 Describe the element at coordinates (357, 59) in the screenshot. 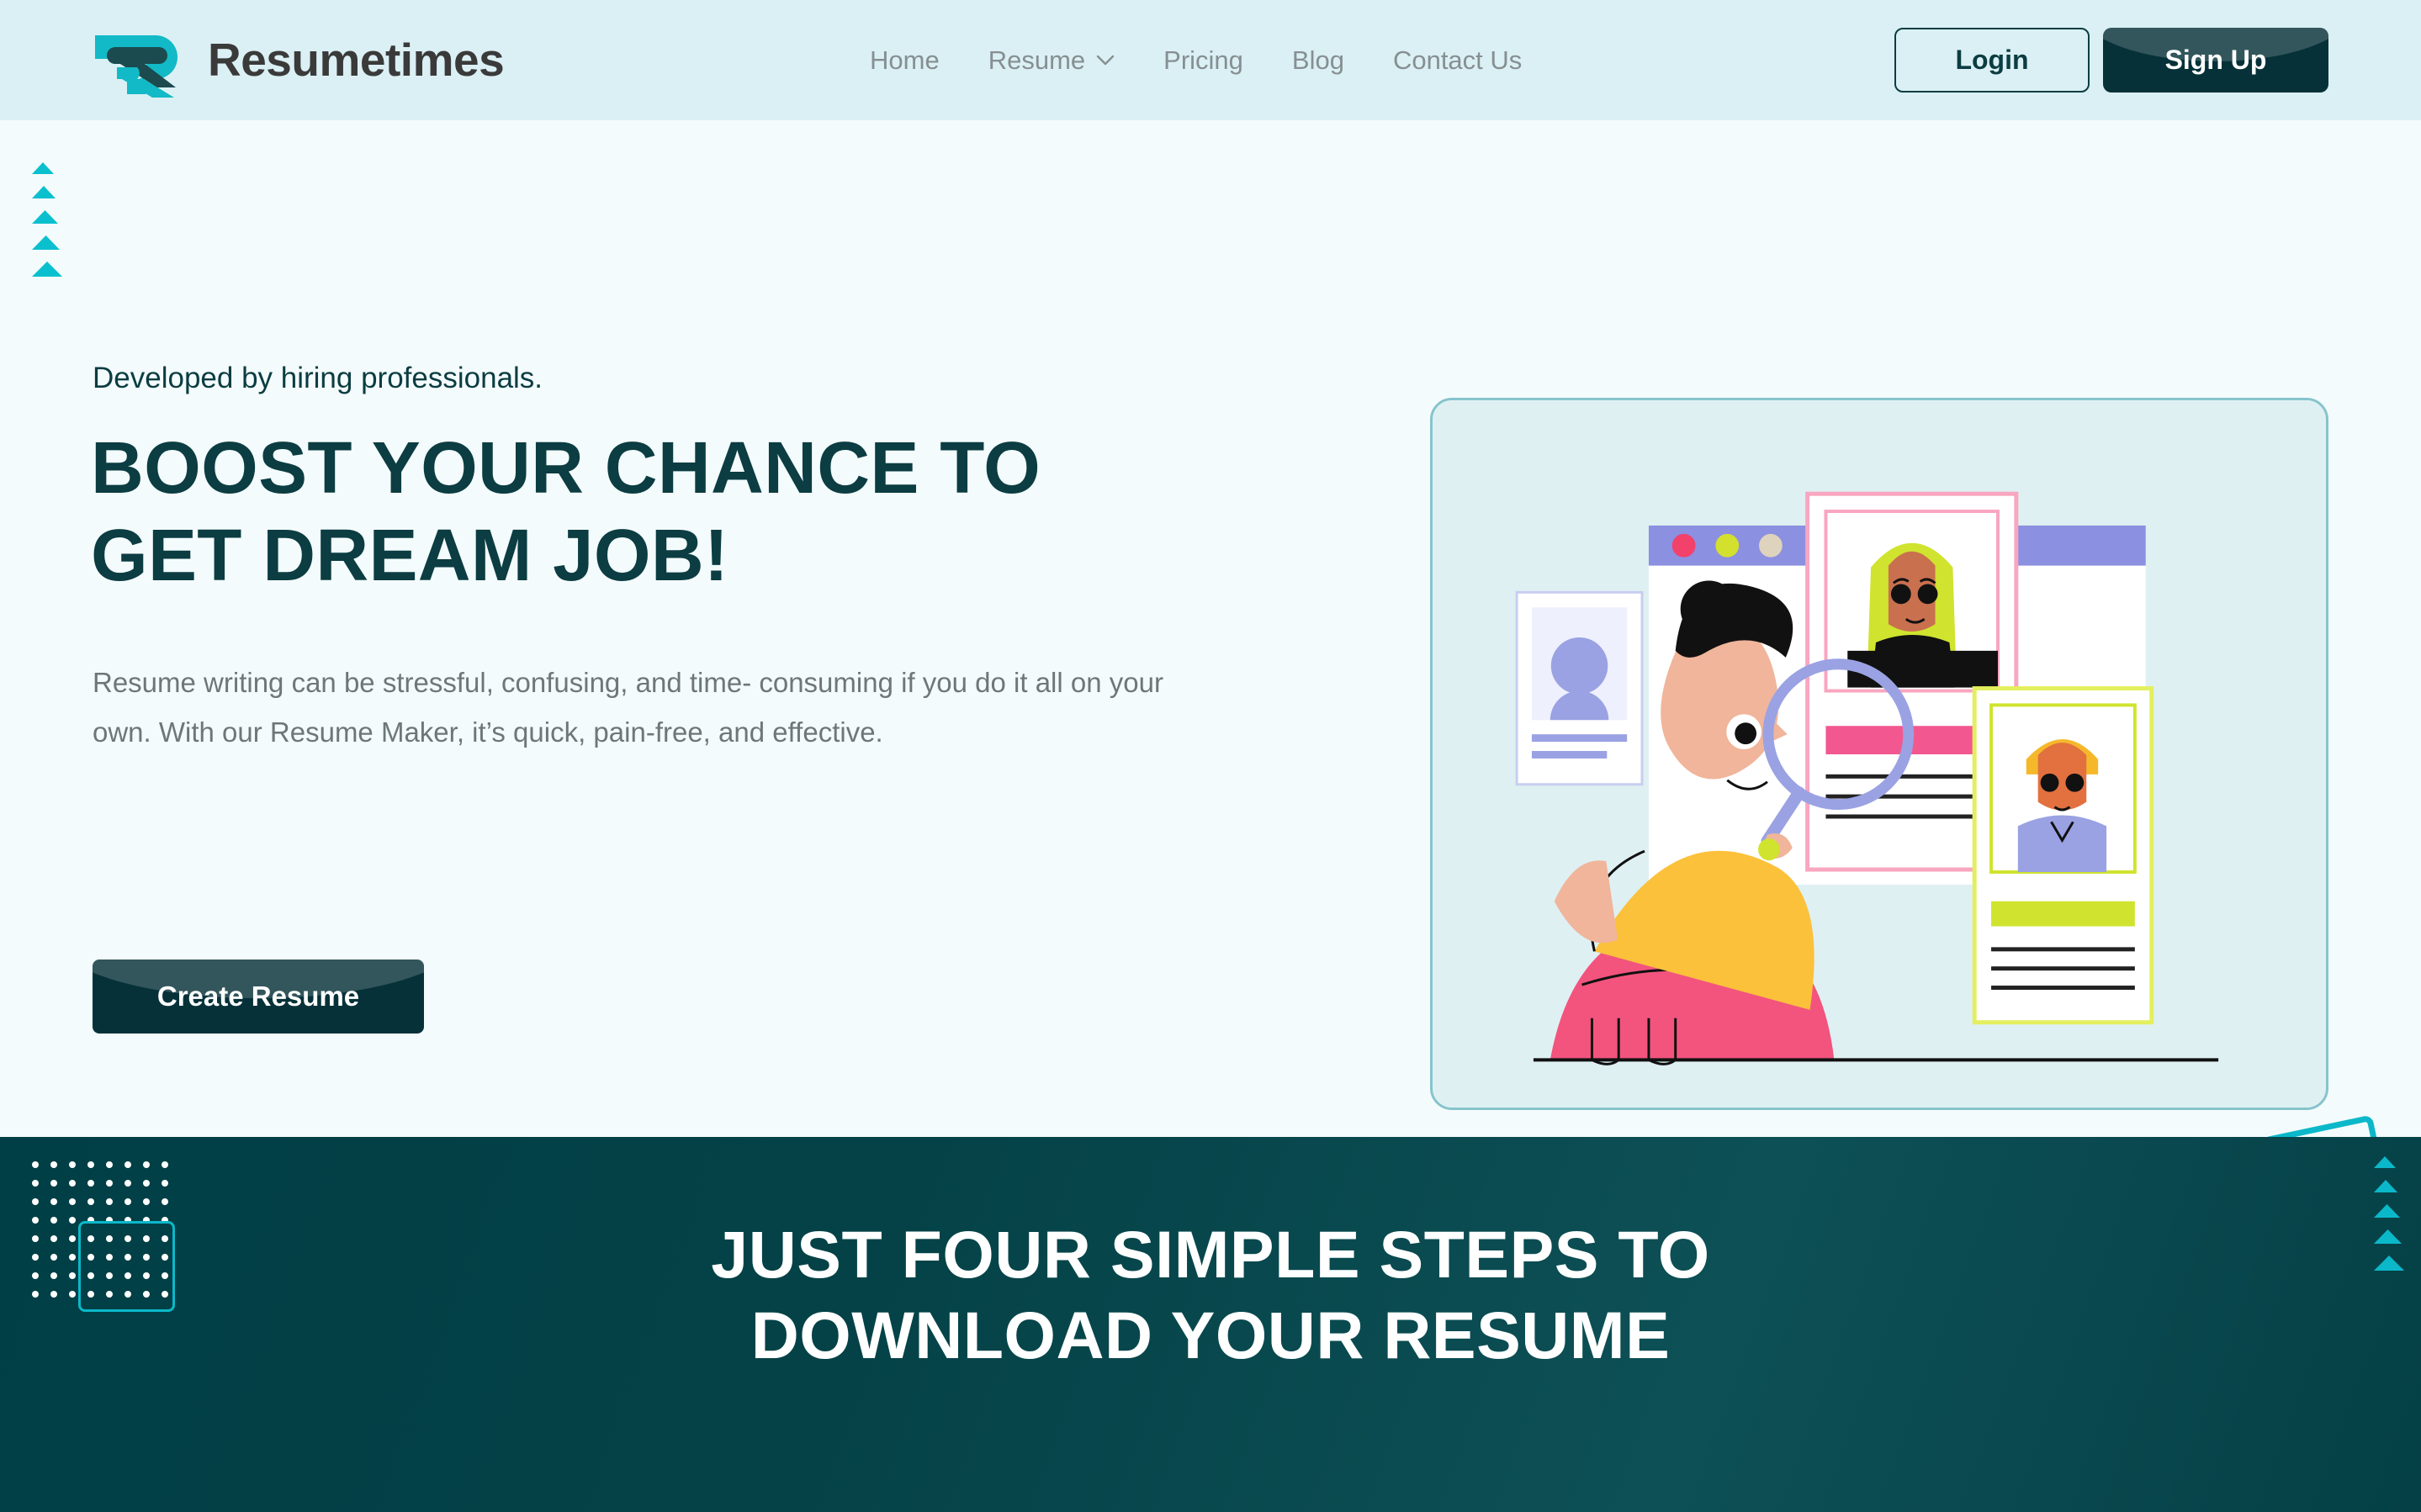

I see `brand-name: Resumetimes` at that location.